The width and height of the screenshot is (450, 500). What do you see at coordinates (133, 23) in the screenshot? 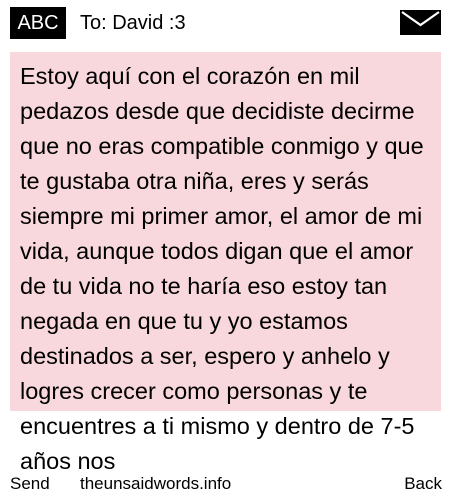
I see `recipient-label: To: David :3` at bounding box center [133, 23].